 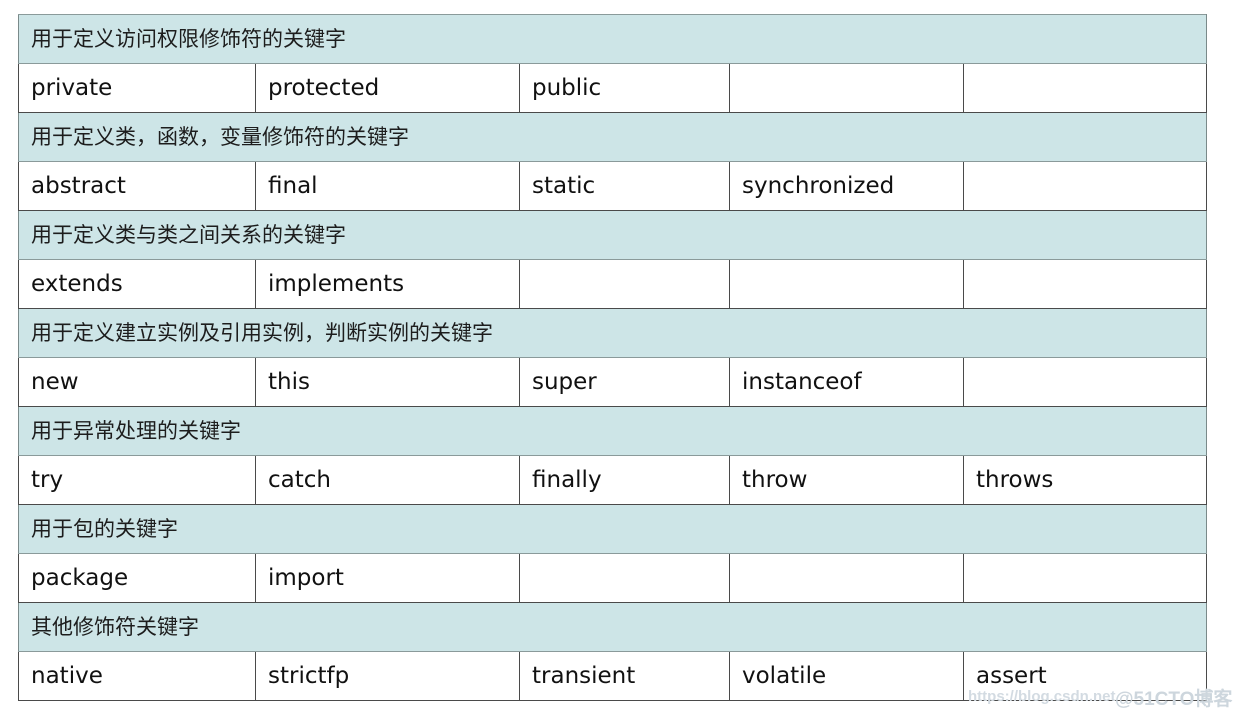 I want to click on keyword-label: finally, so click(x=567, y=479).